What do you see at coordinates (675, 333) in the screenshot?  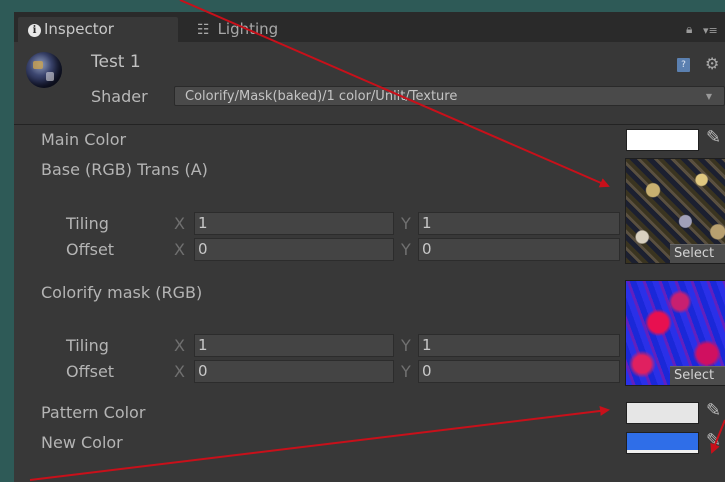 I see `mask-texture-slot: Select` at bounding box center [675, 333].